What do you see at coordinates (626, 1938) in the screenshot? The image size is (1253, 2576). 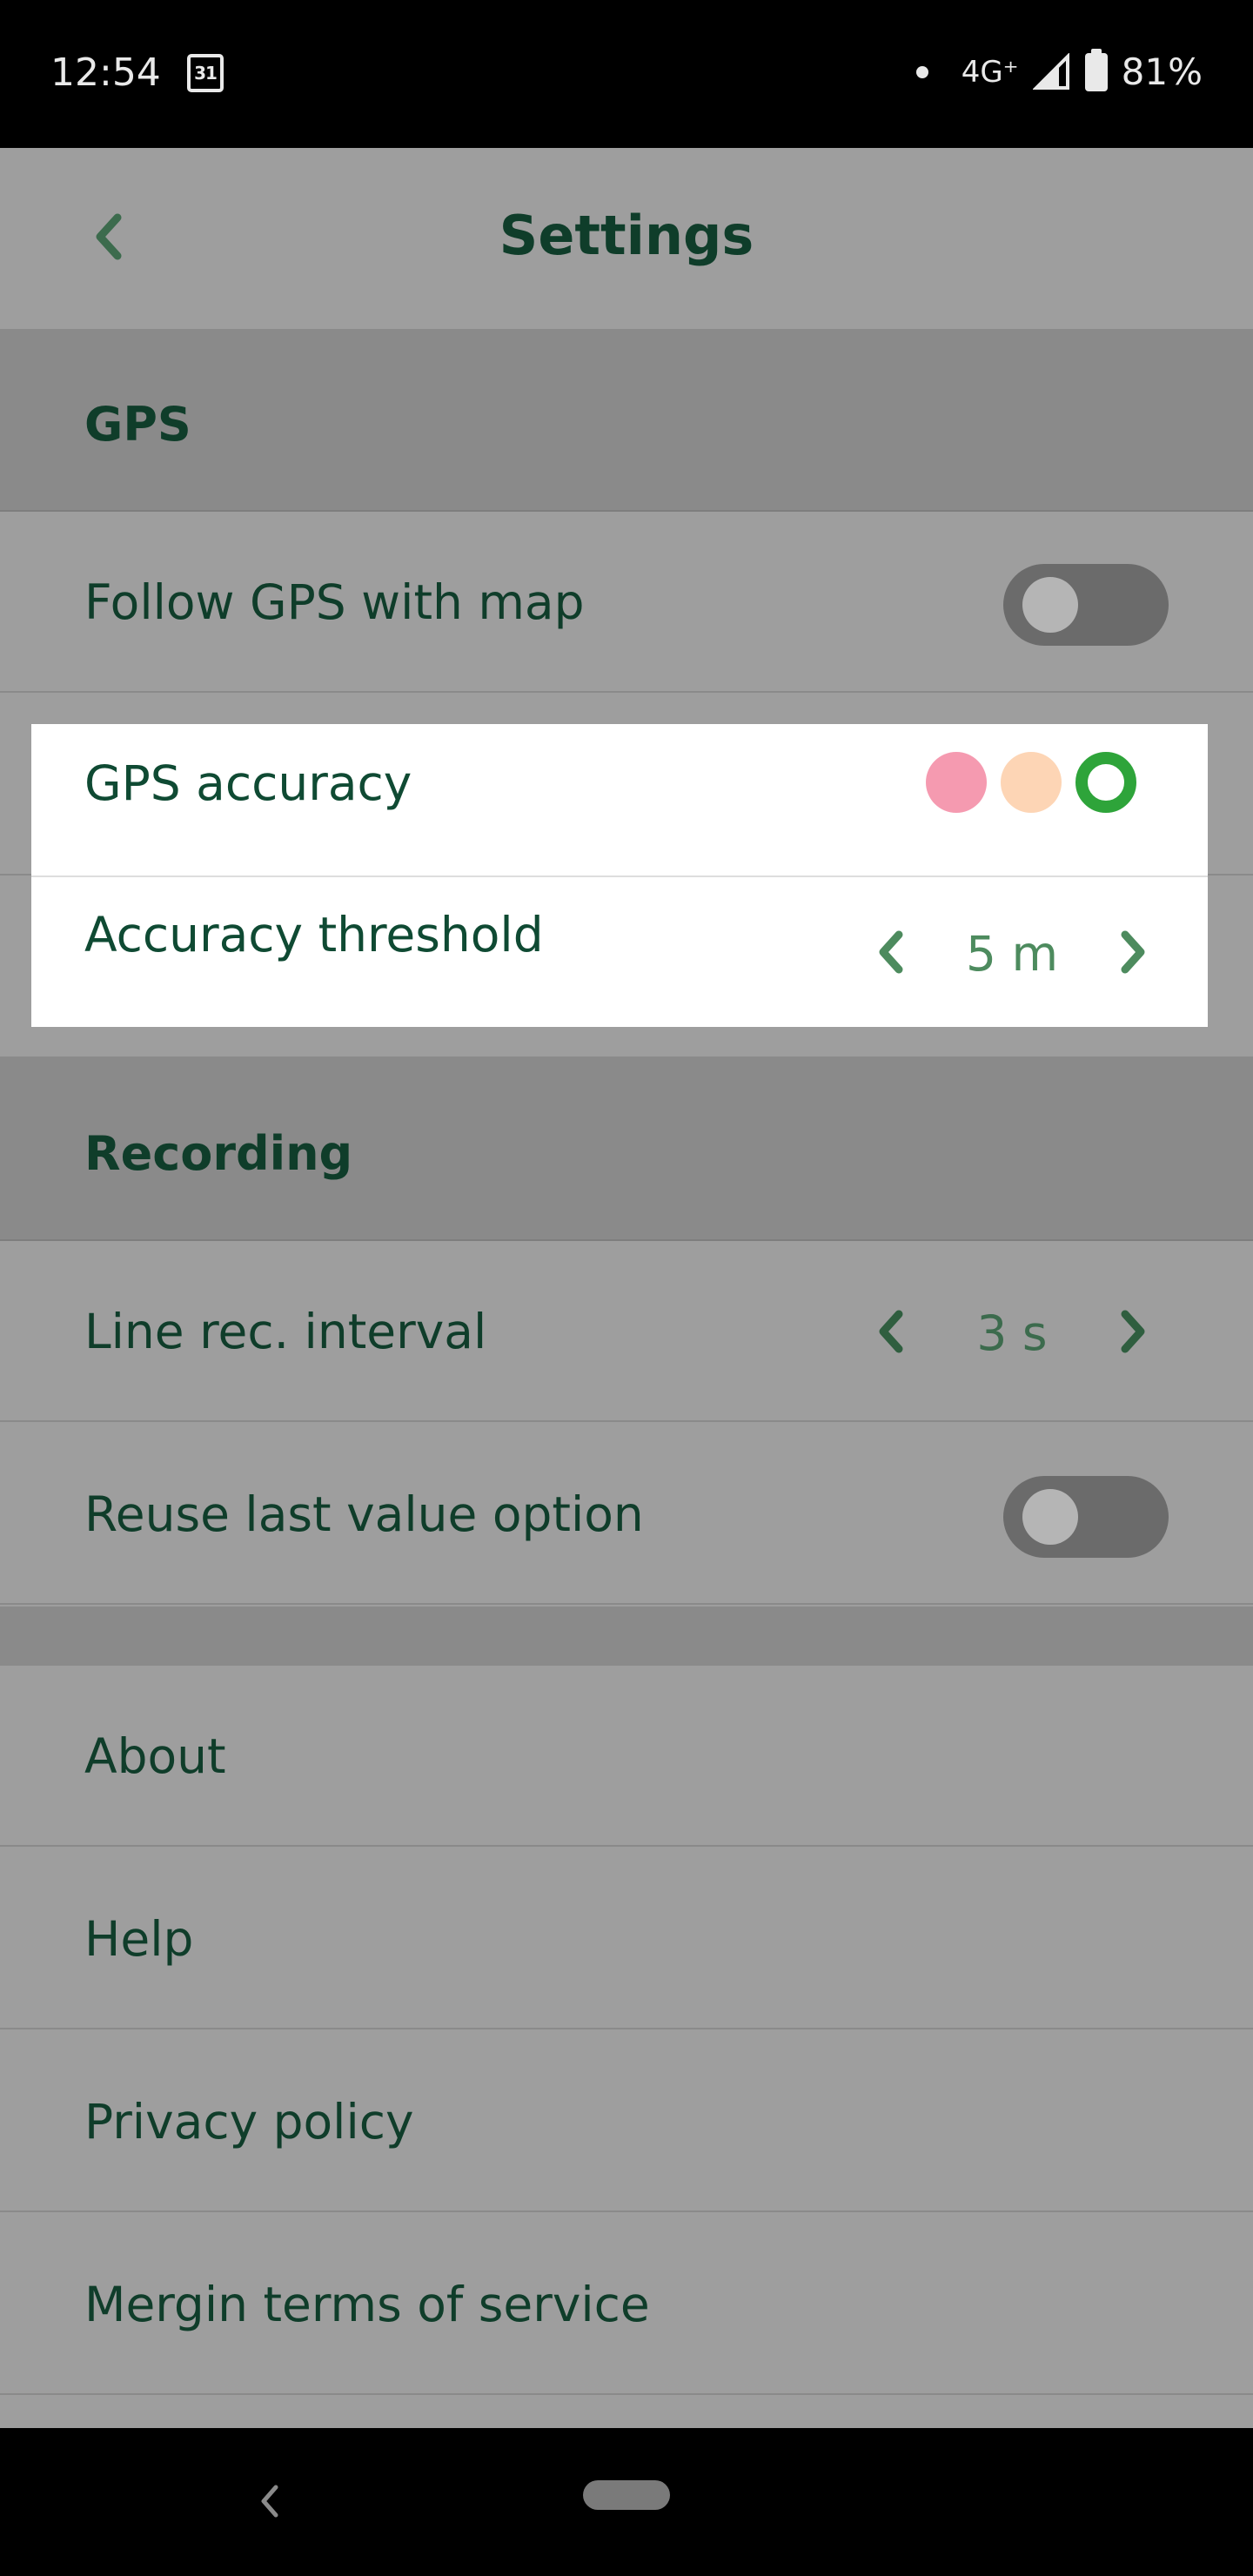 I see `menu-item-help: Help` at bounding box center [626, 1938].